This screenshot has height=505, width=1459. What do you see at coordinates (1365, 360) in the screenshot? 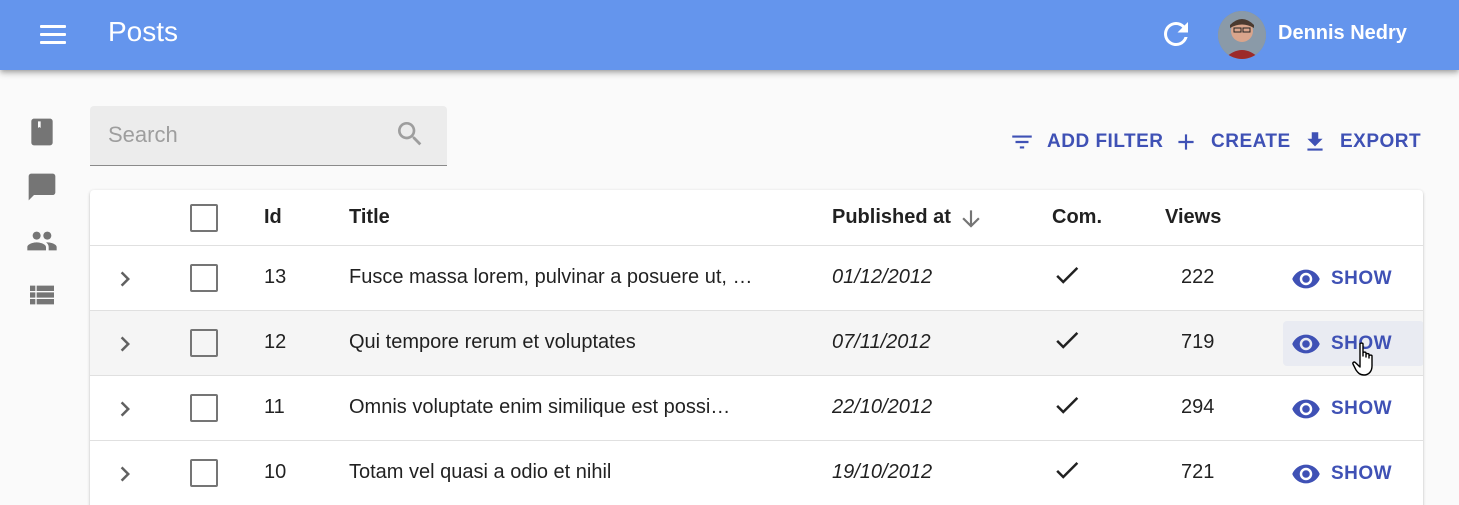
I see `hand-cursor-icon` at bounding box center [1365, 360].